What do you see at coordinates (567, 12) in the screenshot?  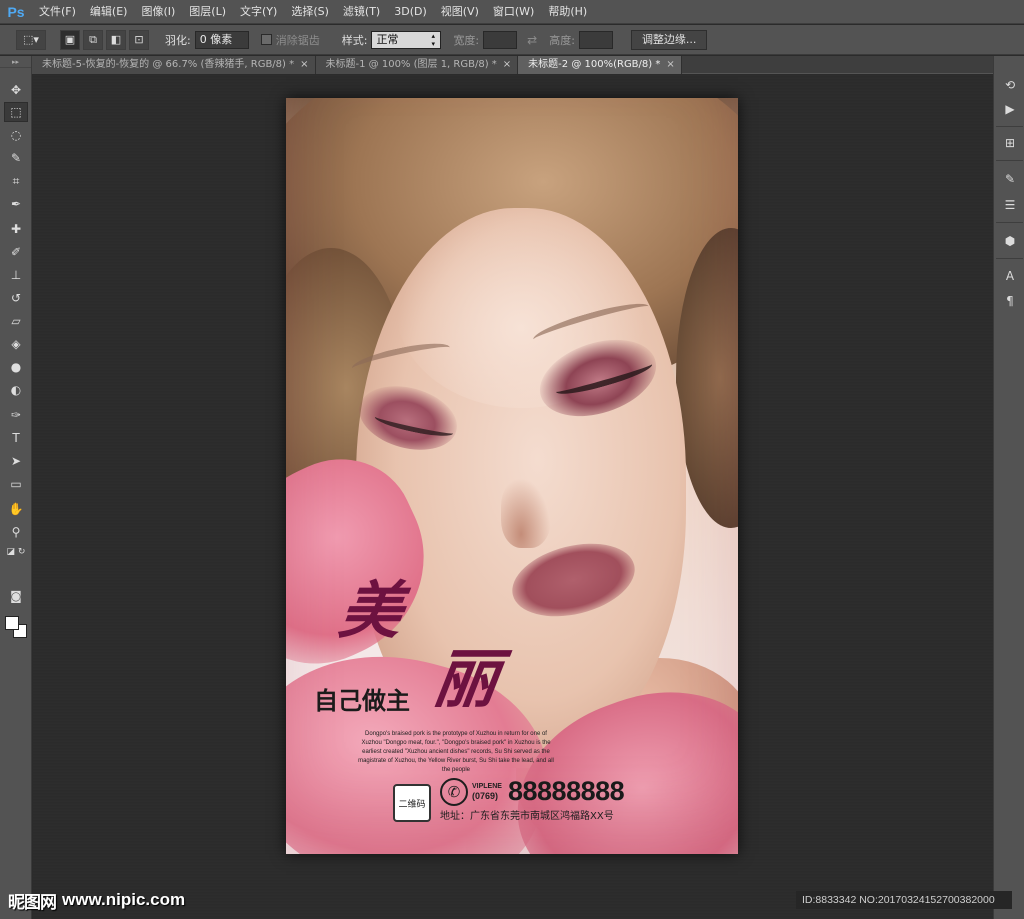 I see `menu-help: 帮助(H)` at bounding box center [567, 12].